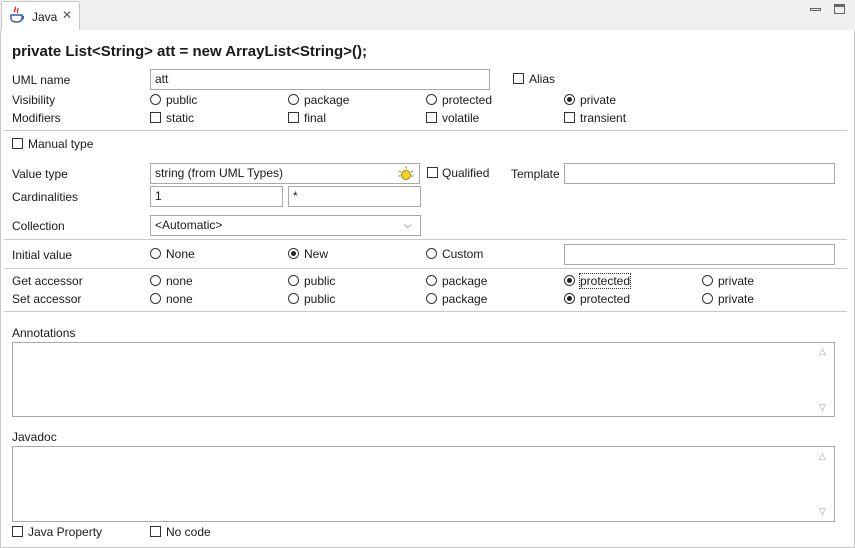  I want to click on set-none-label: none, so click(179, 299).